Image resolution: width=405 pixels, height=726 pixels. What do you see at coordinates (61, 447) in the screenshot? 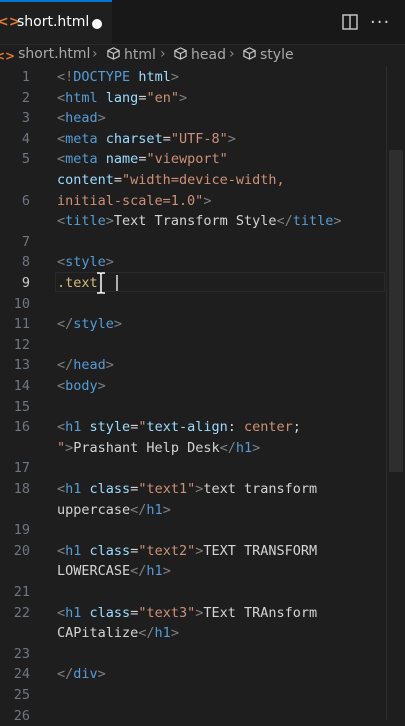
I see `code-token: "` at bounding box center [61, 447].